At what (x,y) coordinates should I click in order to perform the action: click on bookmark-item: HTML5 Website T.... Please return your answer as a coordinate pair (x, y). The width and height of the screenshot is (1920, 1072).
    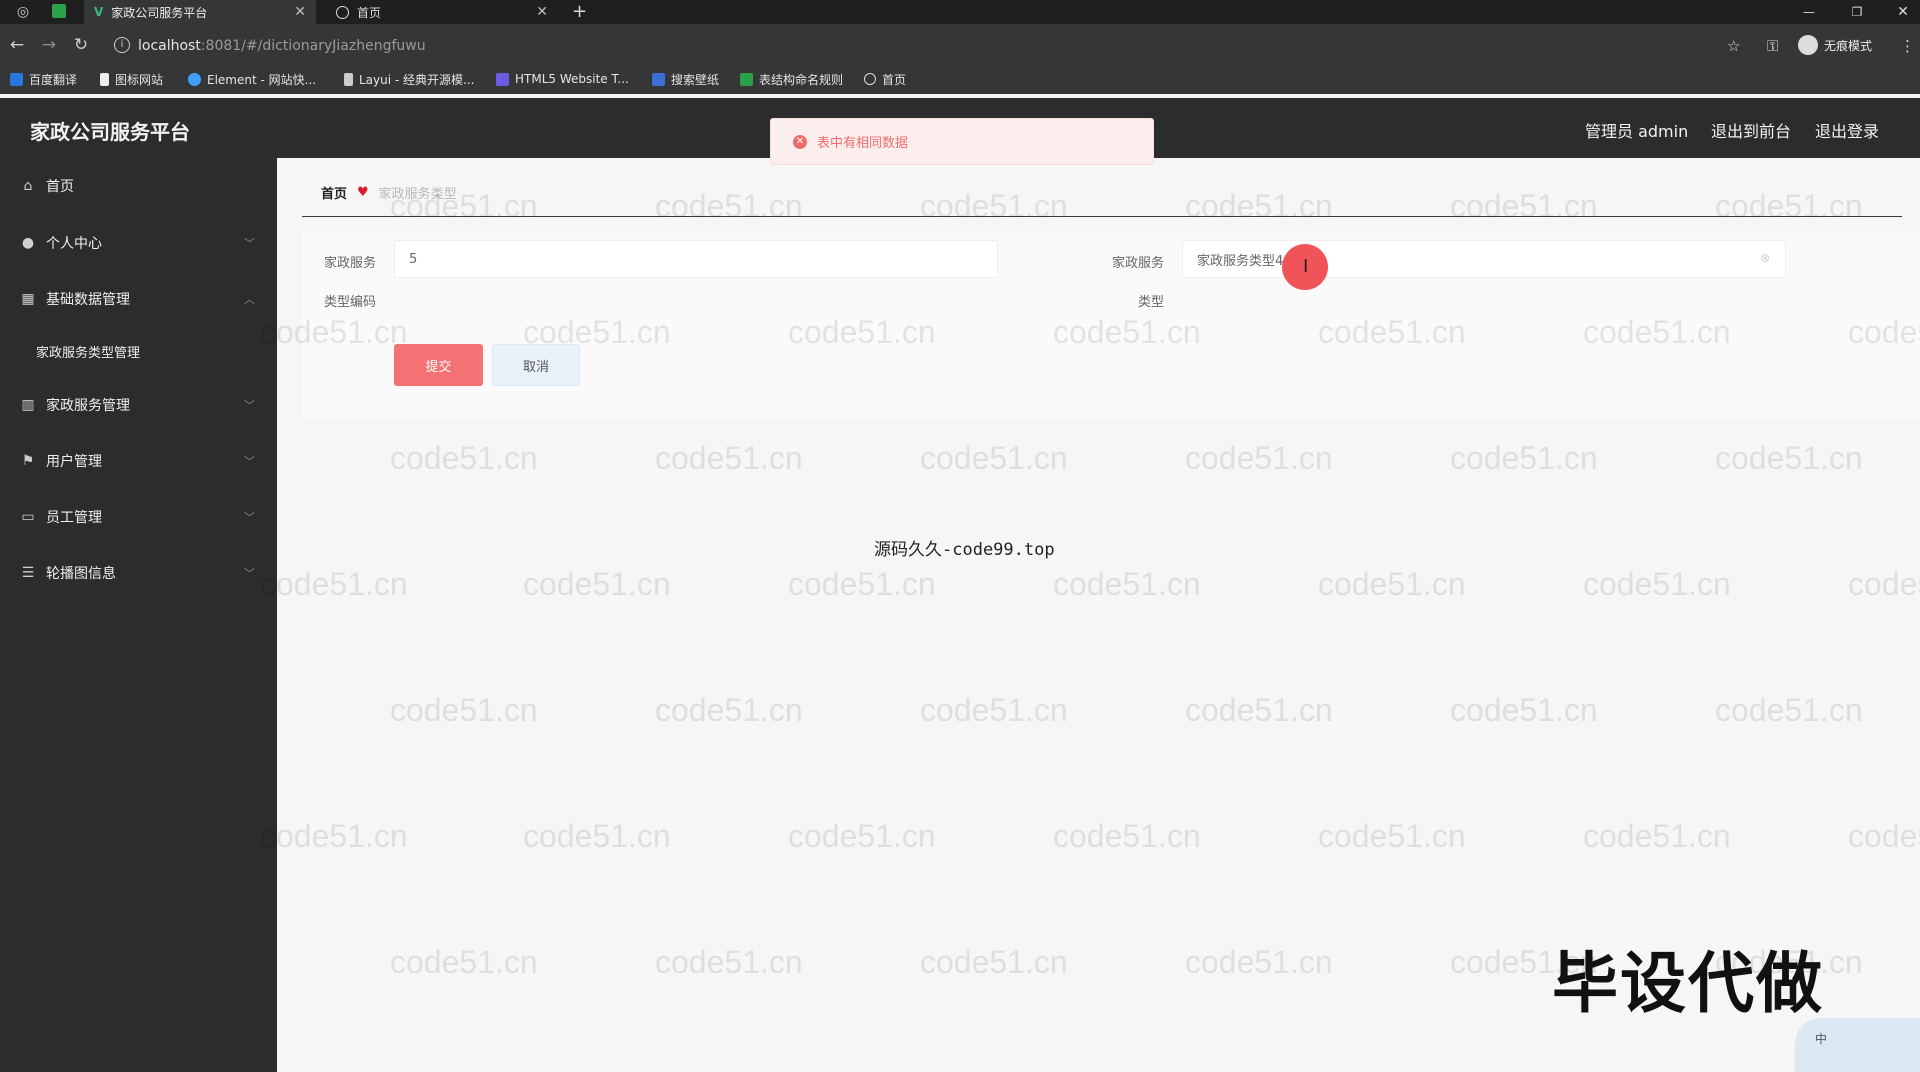
    Looking at the image, I should click on (562, 79).